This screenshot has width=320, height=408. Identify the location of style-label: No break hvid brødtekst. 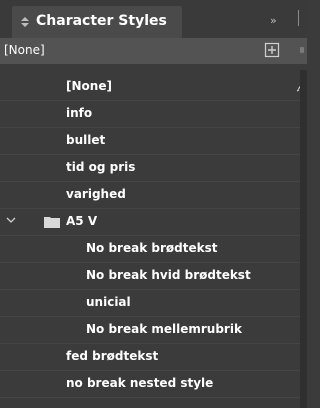
(168, 275).